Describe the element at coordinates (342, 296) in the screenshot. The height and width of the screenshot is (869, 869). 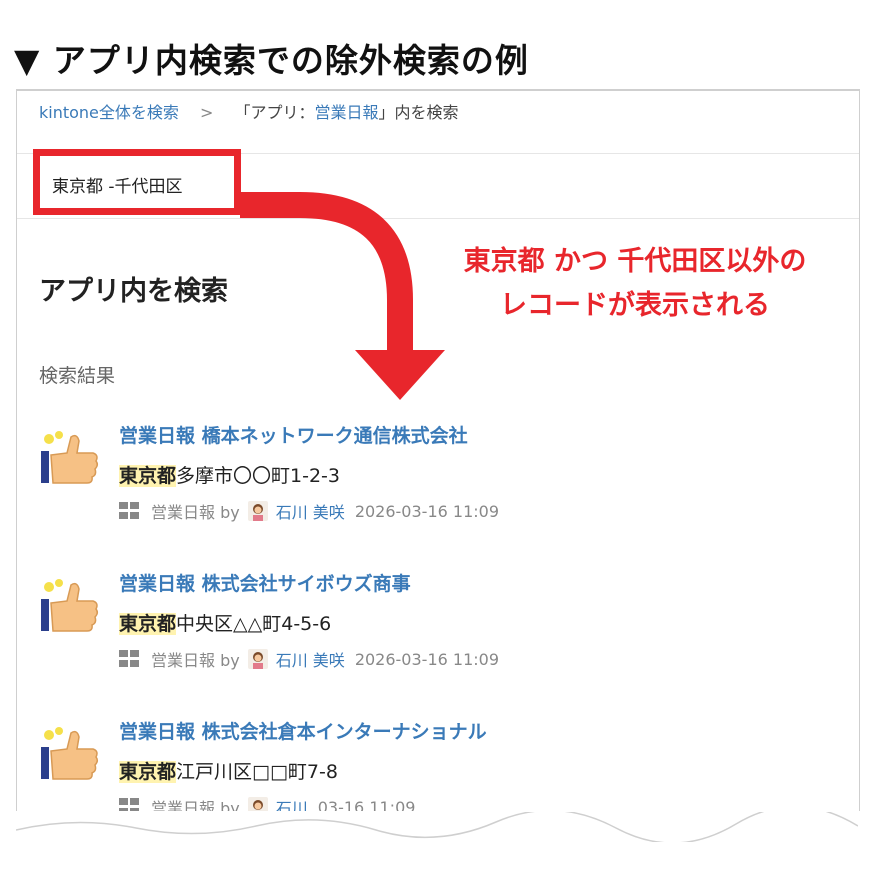
I see `arrow-curved-down-icon` at that location.